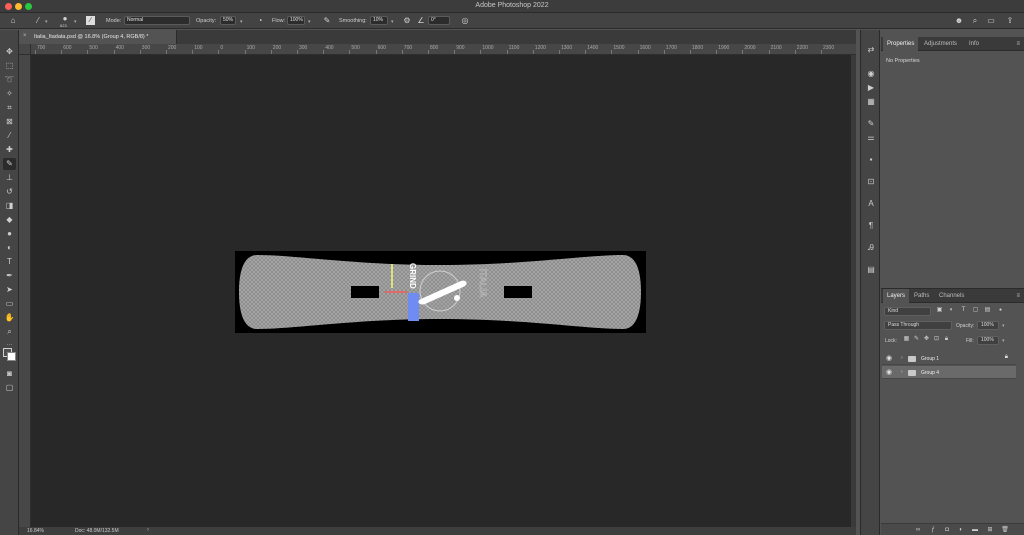  Describe the element at coordinates (9, 332) in the screenshot. I see `zoom-tool-icon: ⌕` at that location.